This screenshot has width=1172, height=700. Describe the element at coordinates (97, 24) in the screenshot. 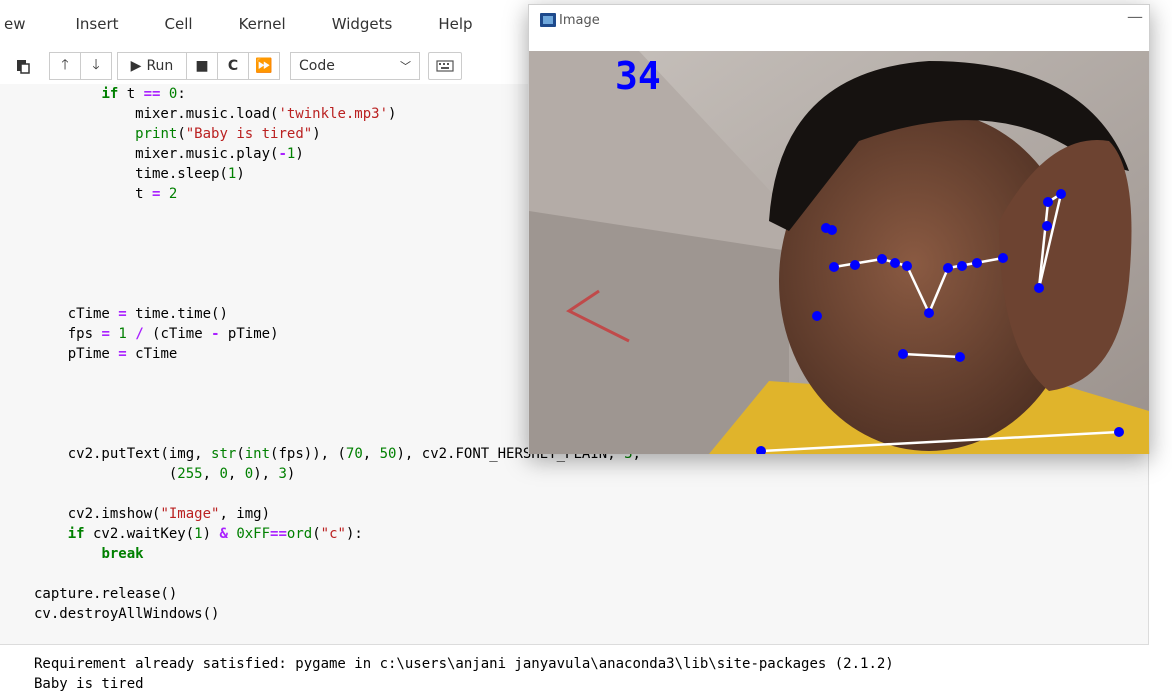

I see `menu-insert: Insert` at that location.